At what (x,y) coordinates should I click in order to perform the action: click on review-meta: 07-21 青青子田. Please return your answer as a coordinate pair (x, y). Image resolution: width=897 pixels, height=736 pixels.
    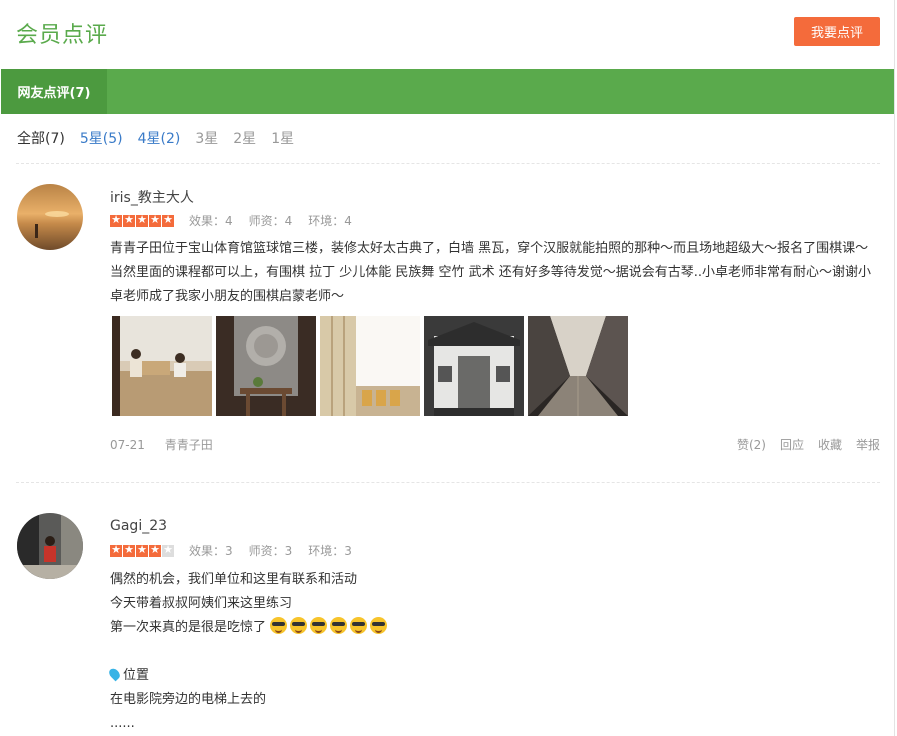
    Looking at the image, I should click on (169, 444).